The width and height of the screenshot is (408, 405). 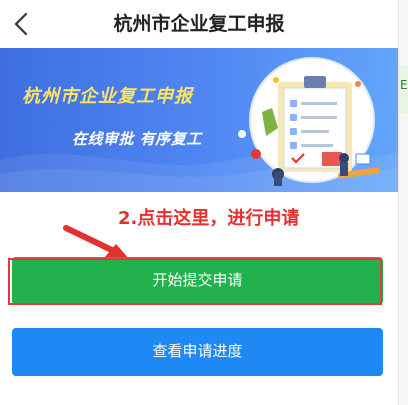 I want to click on adjacent-glyph: E, so click(x=404, y=85).